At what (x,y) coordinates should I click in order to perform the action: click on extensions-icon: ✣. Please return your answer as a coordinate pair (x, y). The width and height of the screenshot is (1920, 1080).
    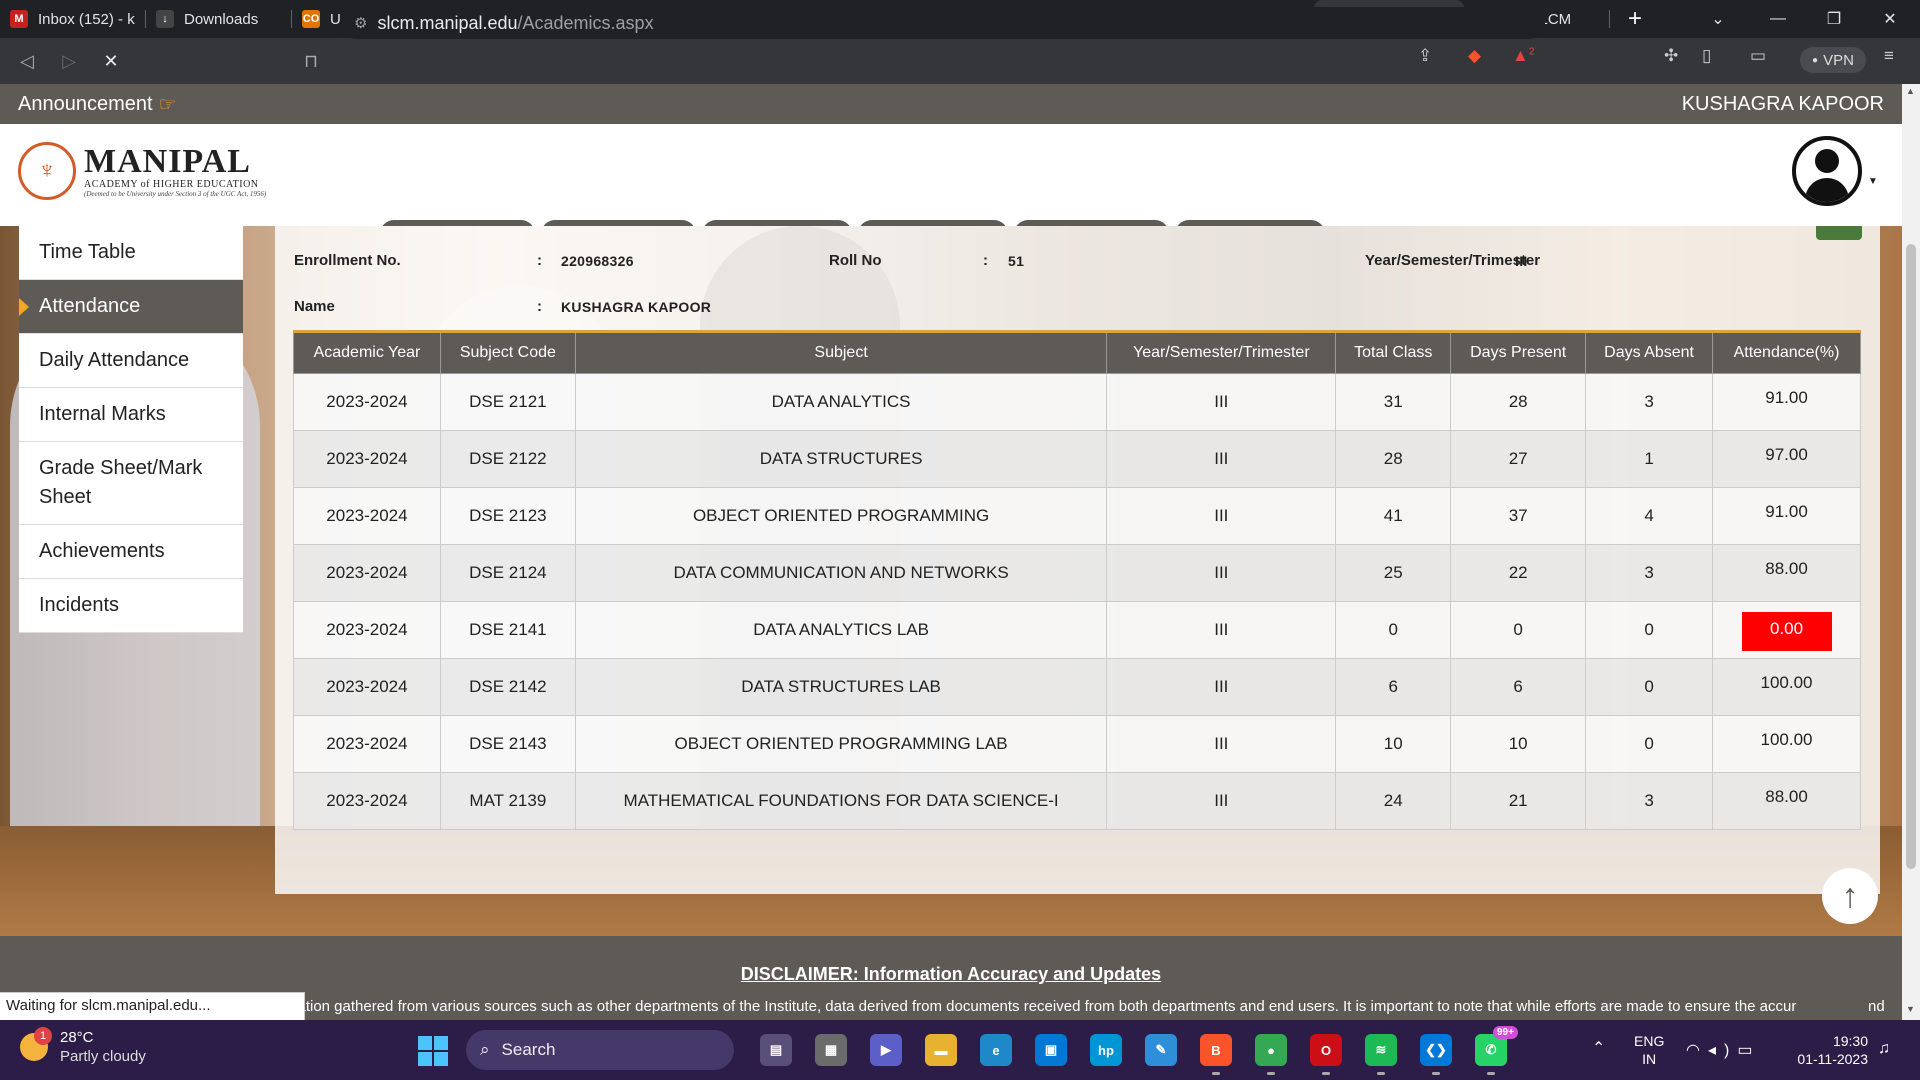
    Looking at the image, I should click on (1671, 56).